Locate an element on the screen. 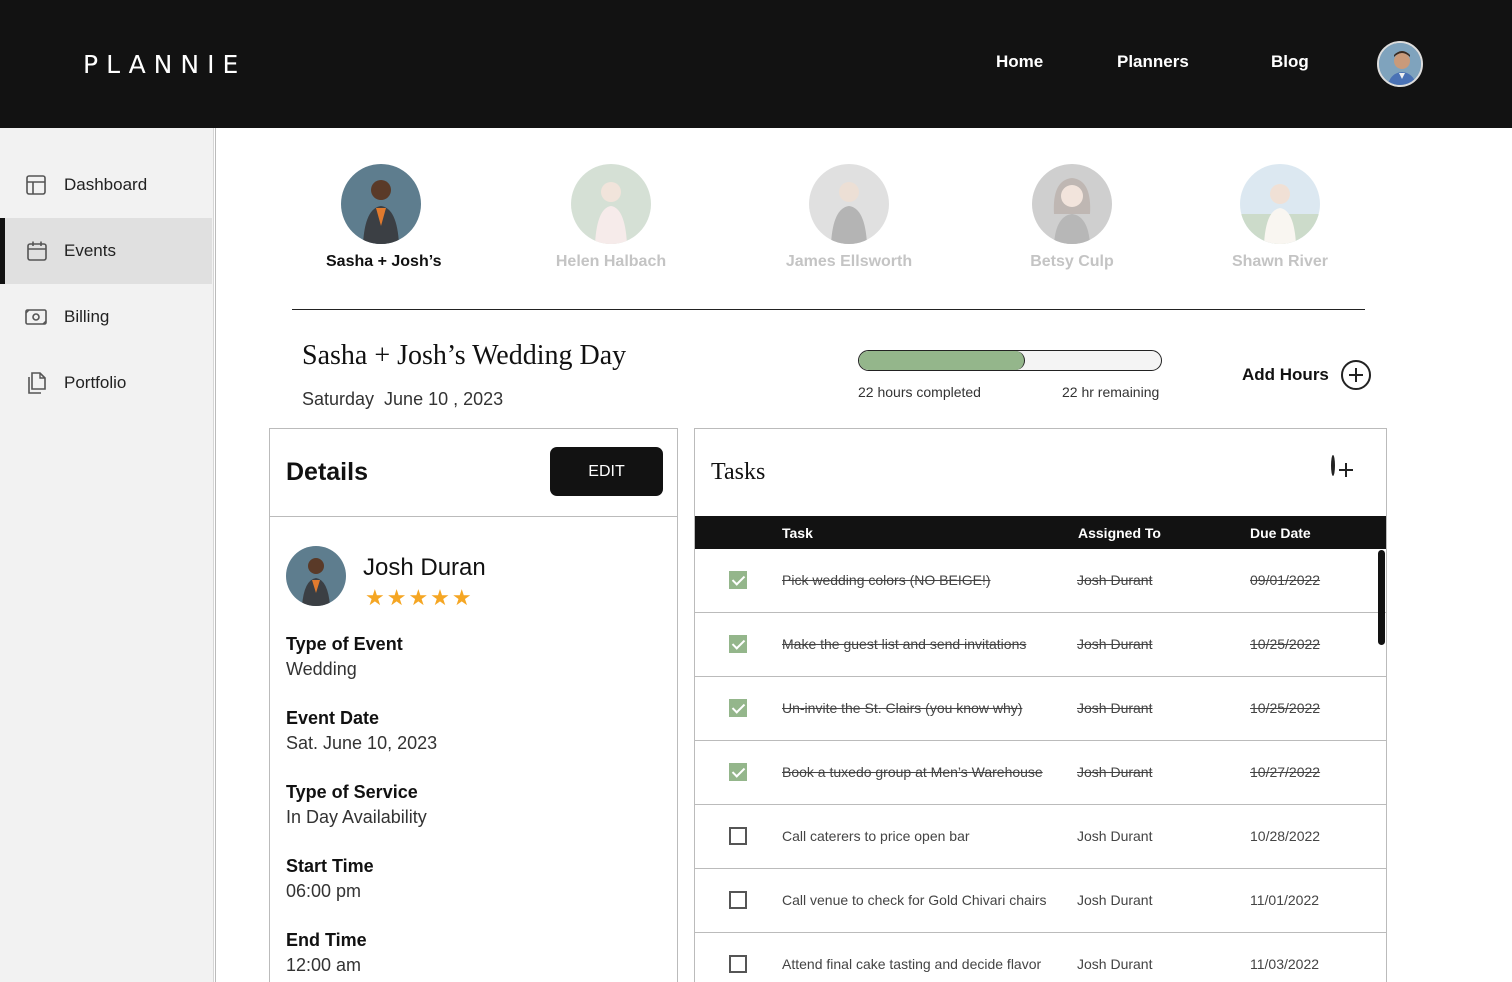  user-avatar-image is located at coordinates (1400, 64).